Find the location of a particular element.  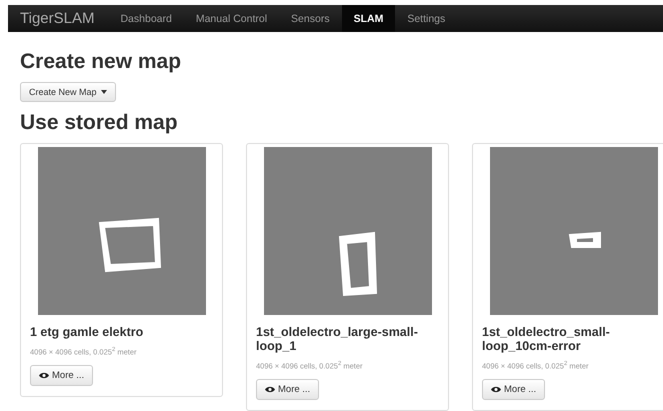

nav-link: Sensors is located at coordinates (310, 18).